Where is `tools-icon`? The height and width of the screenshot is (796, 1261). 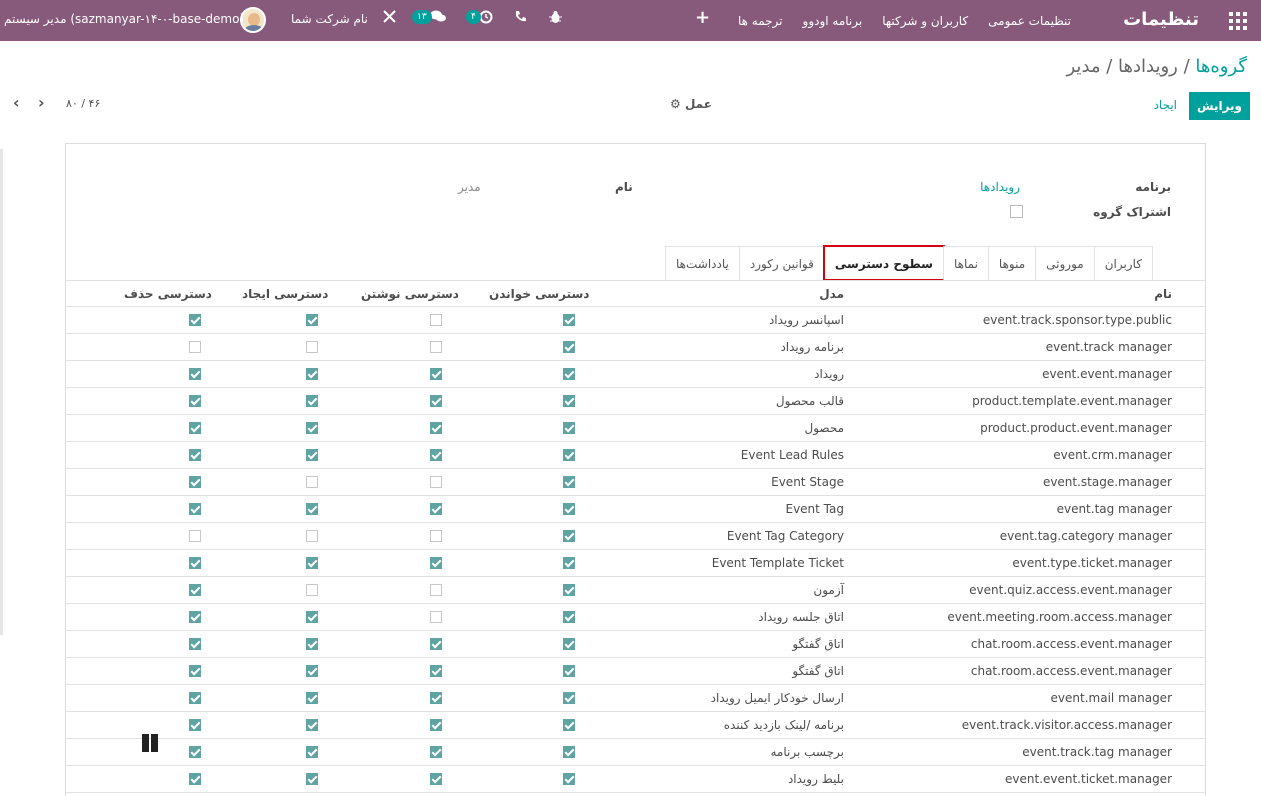 tools-icon is located at coordinates (389, 18).